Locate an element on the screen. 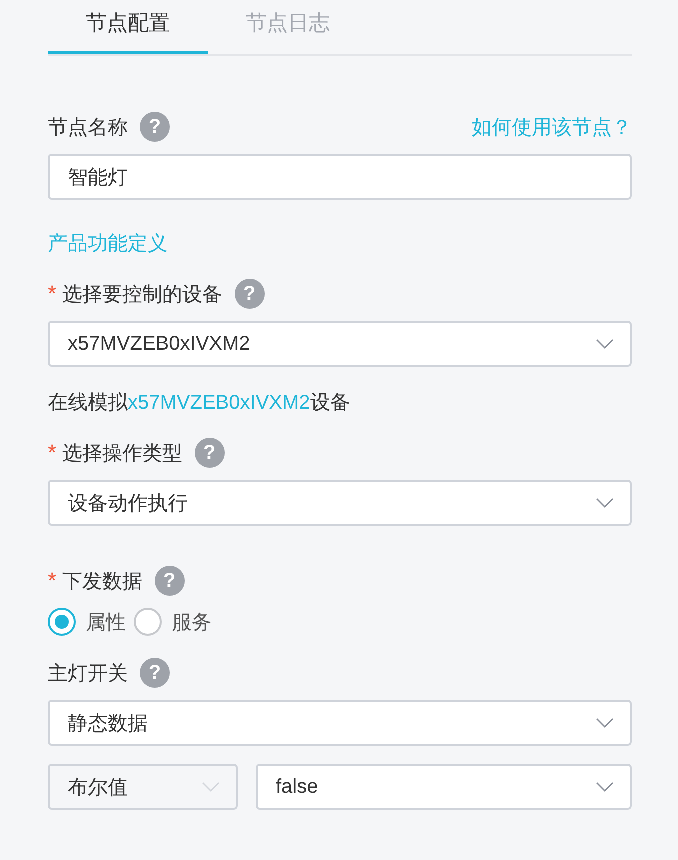 This screenshot has width=678, height=860. field-label: 选择操作类型 is located at coordinates (122, 454).